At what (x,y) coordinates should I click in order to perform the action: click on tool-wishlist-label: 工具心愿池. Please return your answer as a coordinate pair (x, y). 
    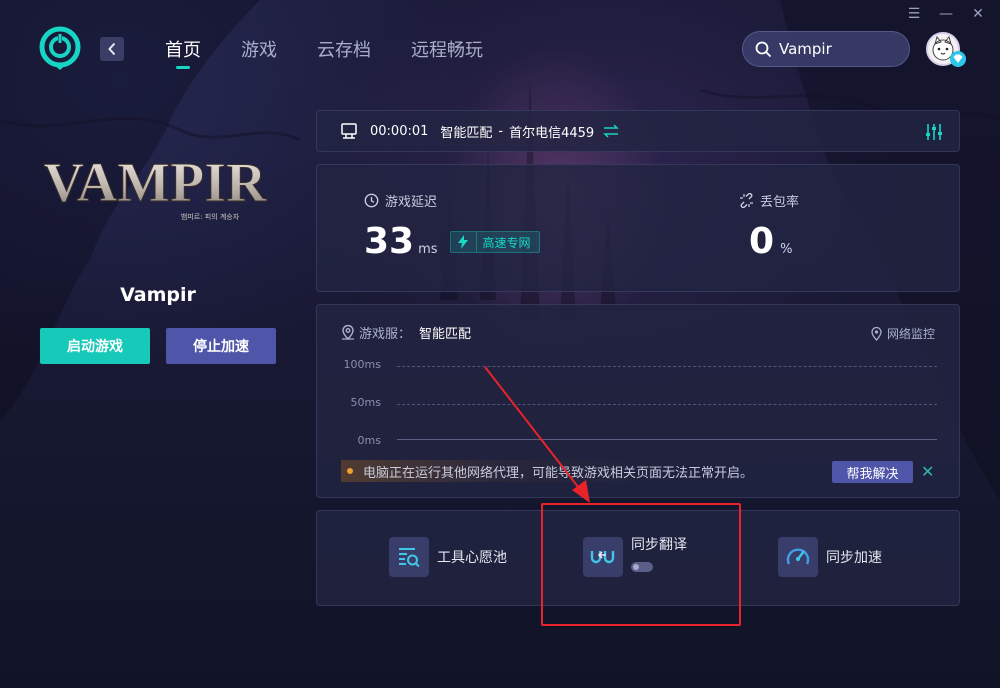
    Looking at the image, I should click on (472, 558).